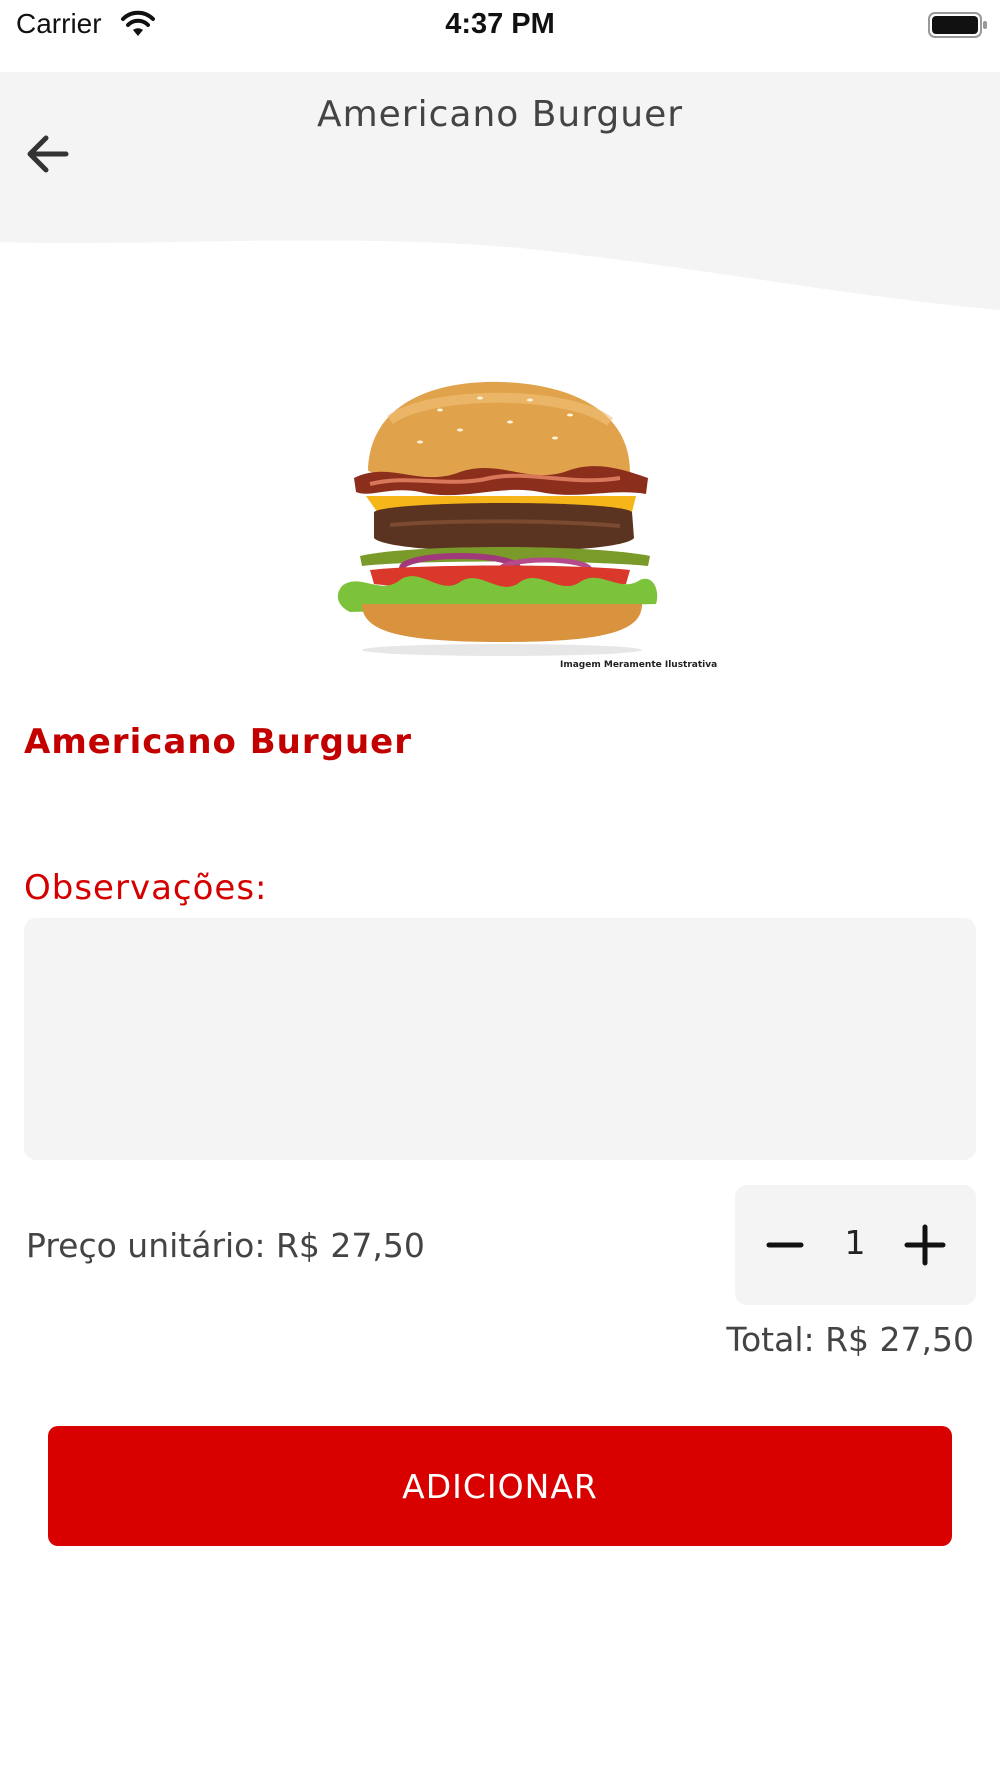 The image size is (1000, 1778). Describe the element at coordinates (500, 114) in the screenshot. I see `page-title: Americano Burguer` at that location.